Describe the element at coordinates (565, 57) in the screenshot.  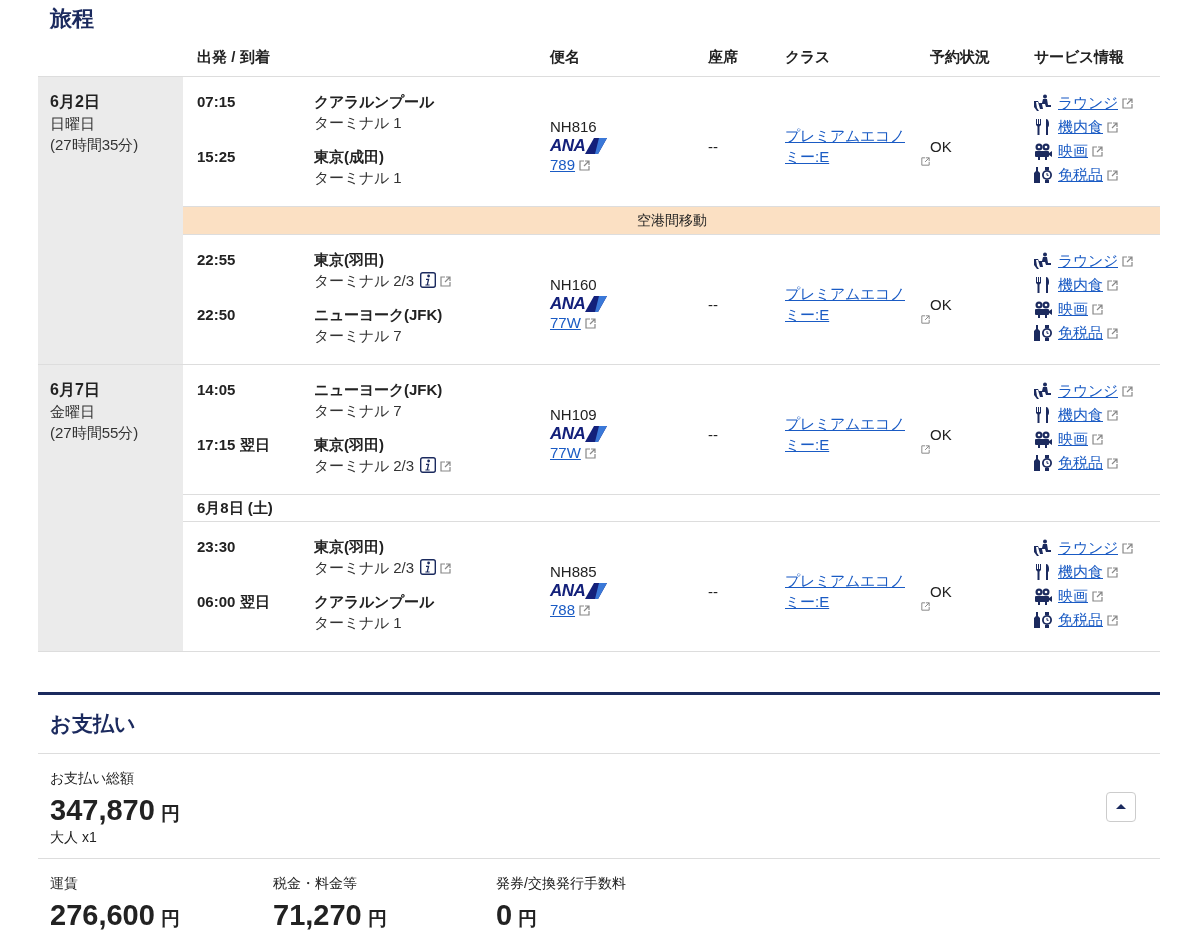
I see `column-header: 便名` at that location.